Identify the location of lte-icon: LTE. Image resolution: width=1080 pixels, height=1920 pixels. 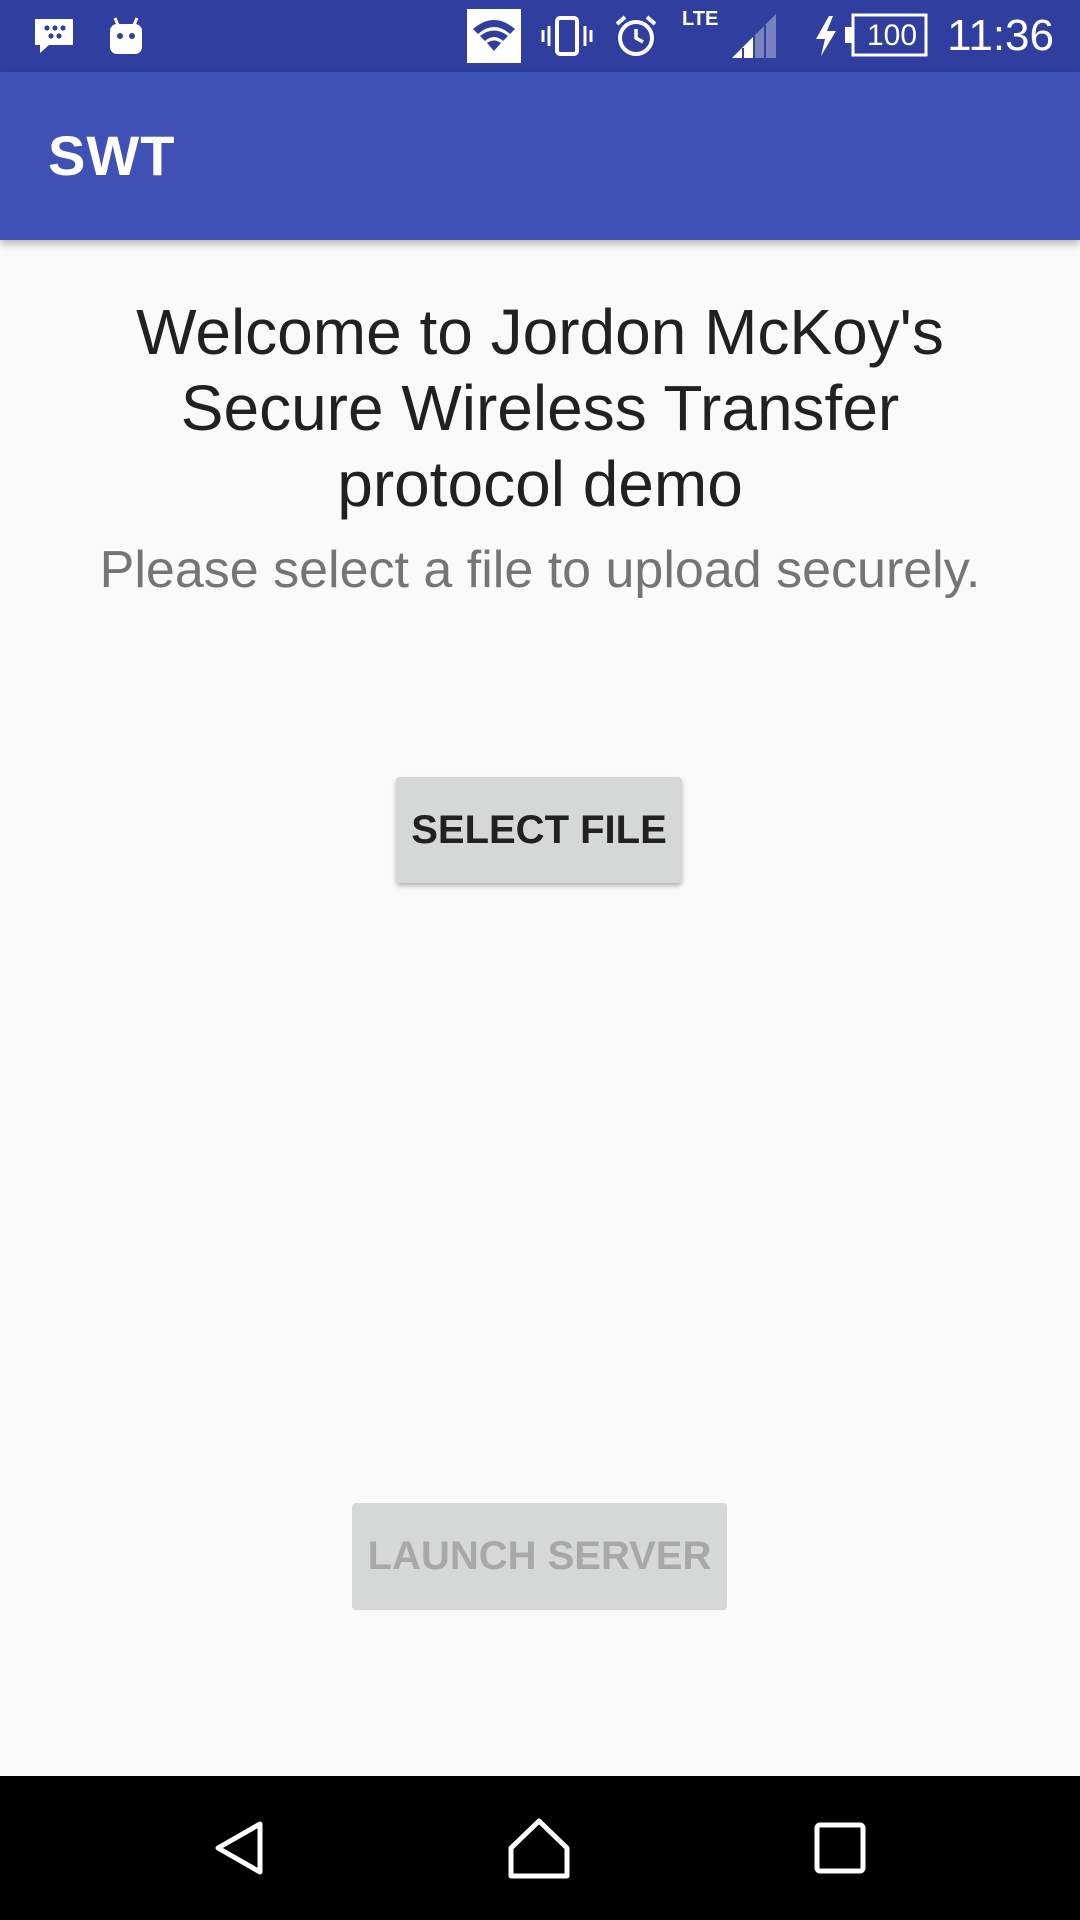
(700, 19).